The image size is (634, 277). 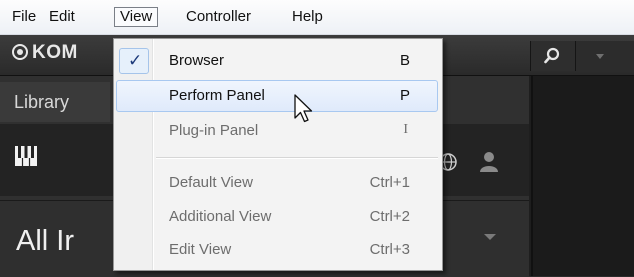 I want to click on menu-item-plugin-panel: Plug-in Panel I, so click(x=277, y=131).